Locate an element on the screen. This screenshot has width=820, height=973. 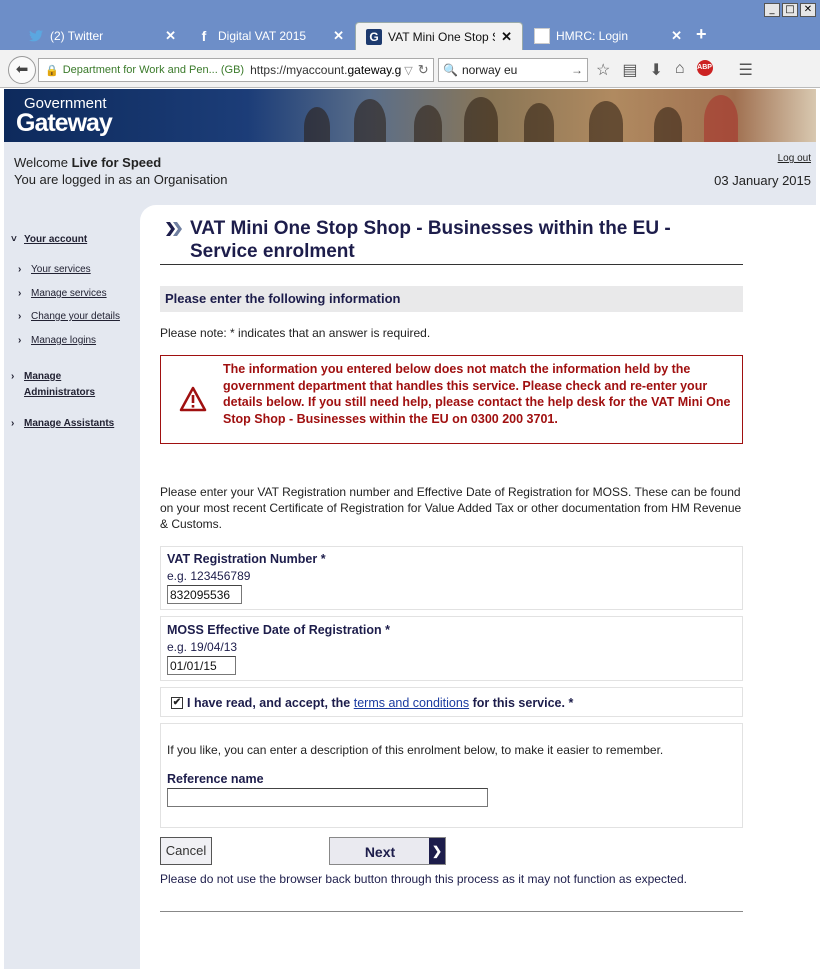
blank-page-icon is located at coordinates (542, 36).